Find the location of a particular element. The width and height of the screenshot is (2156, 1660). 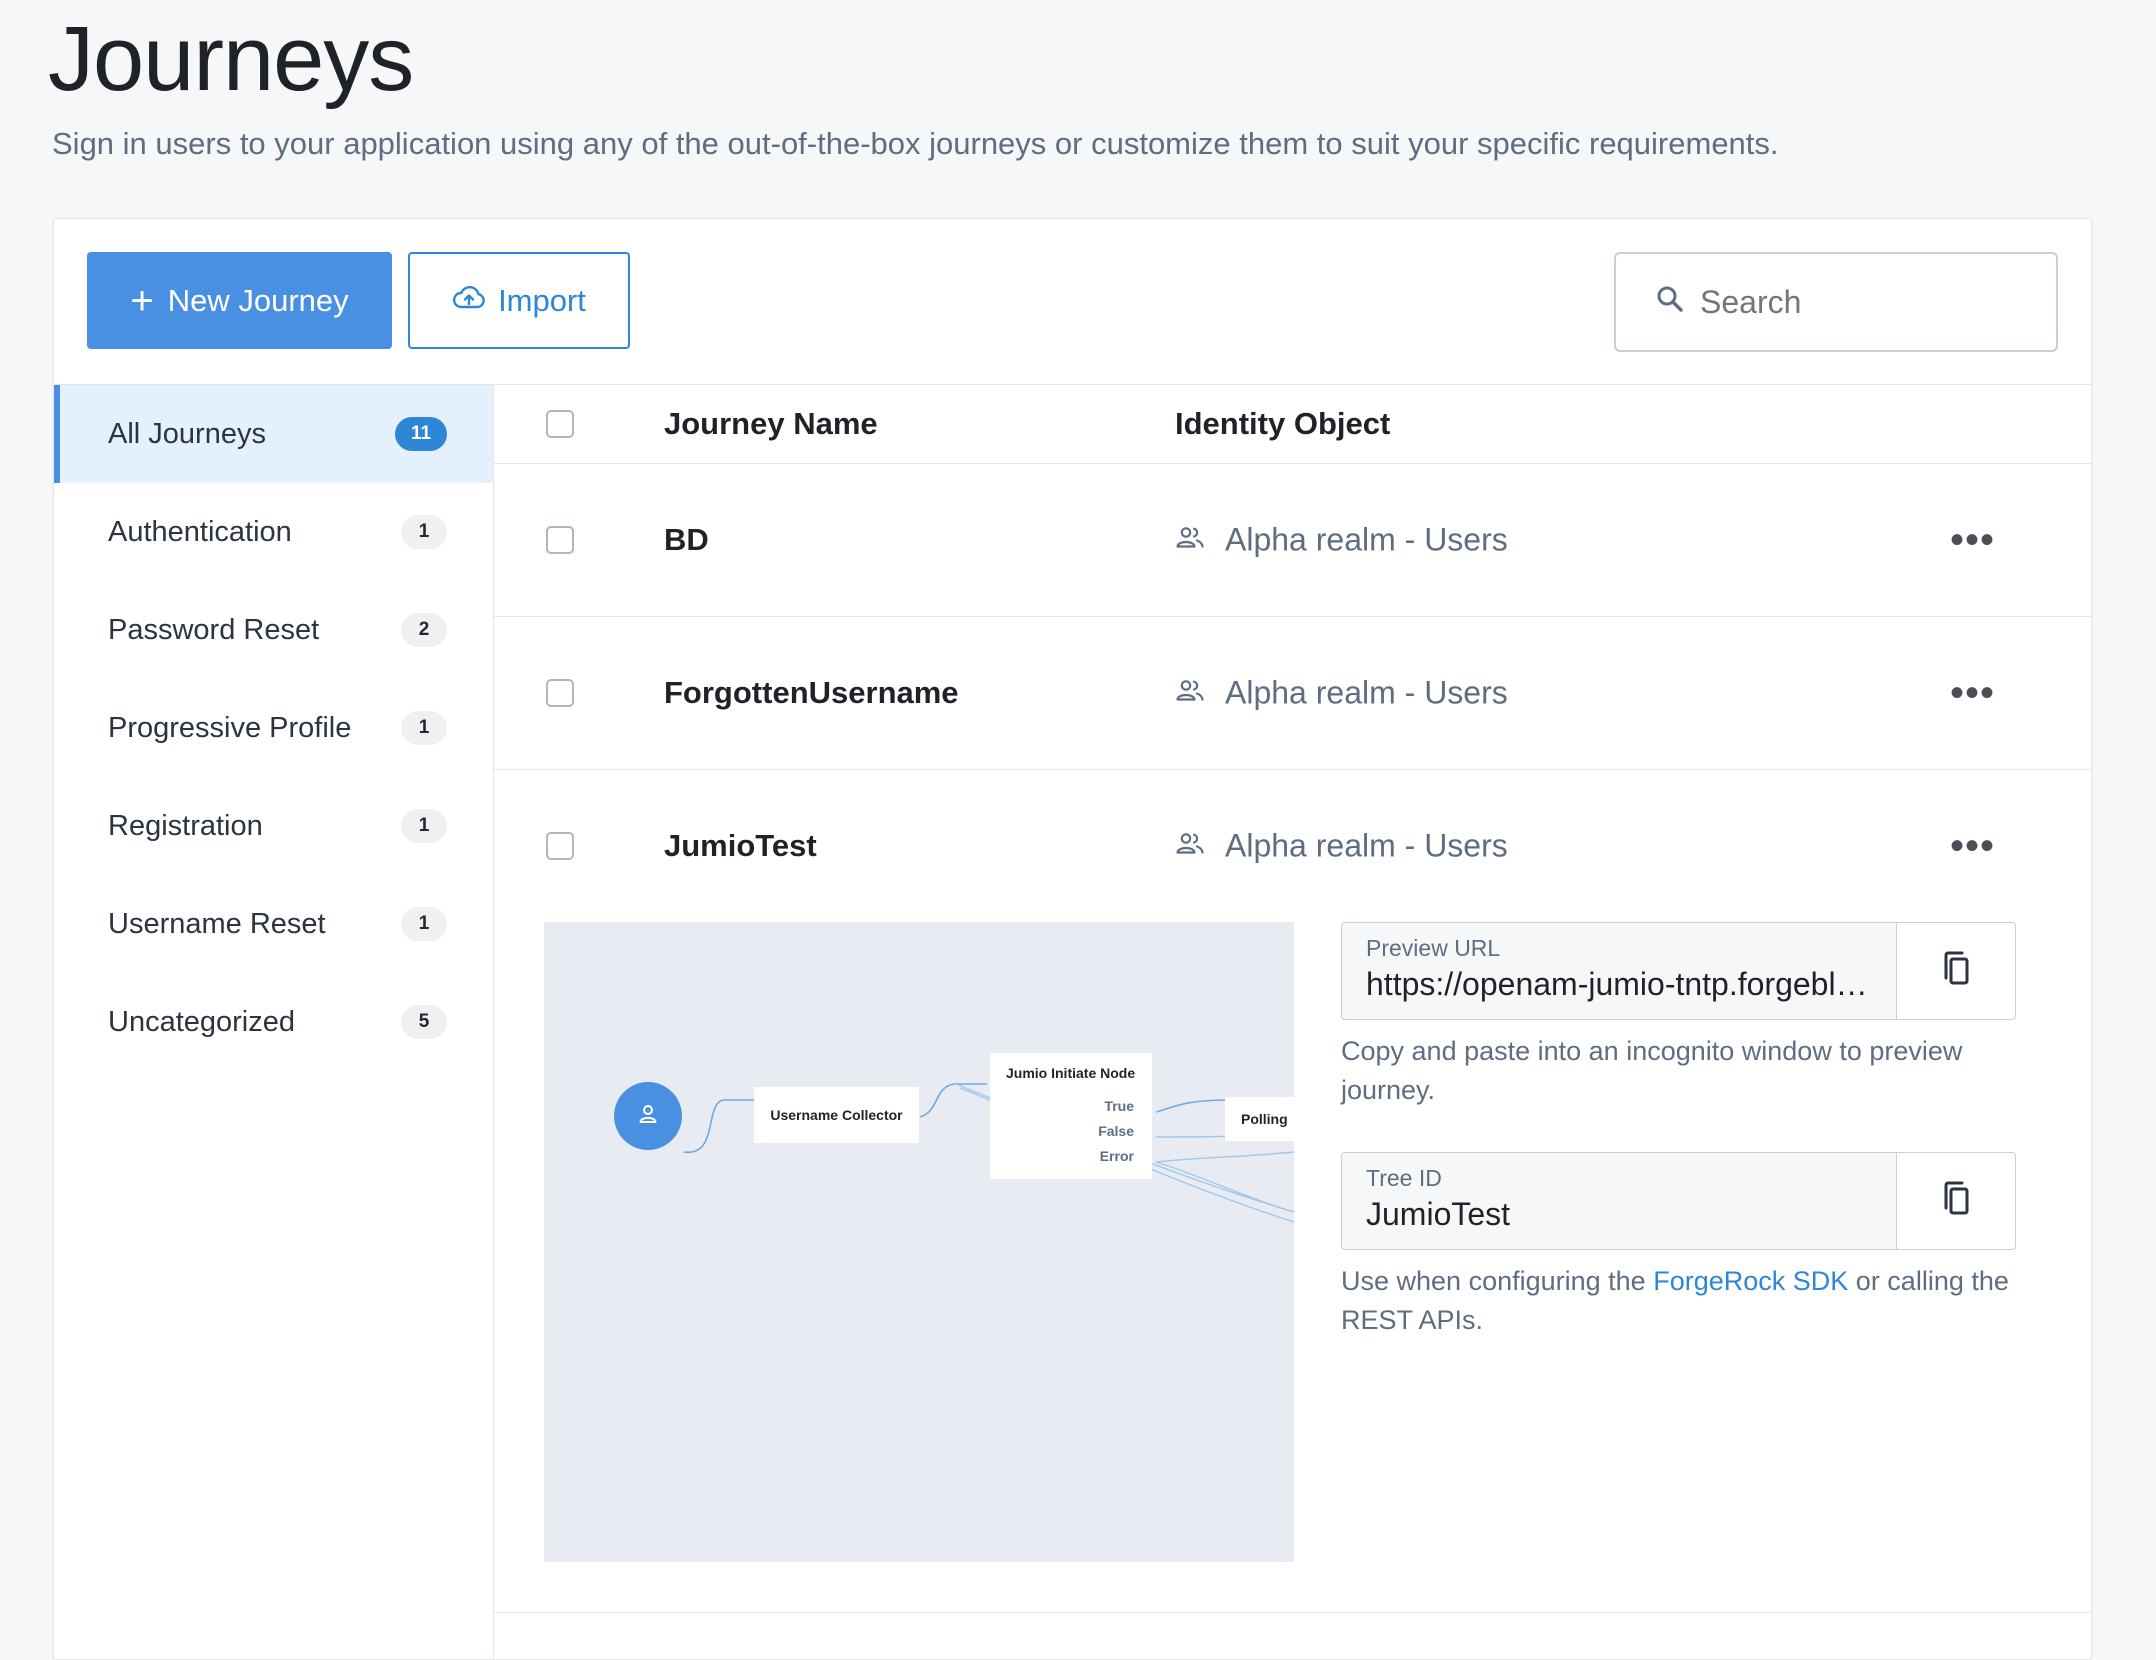

person-icon is located at coordinates (648, 1116).